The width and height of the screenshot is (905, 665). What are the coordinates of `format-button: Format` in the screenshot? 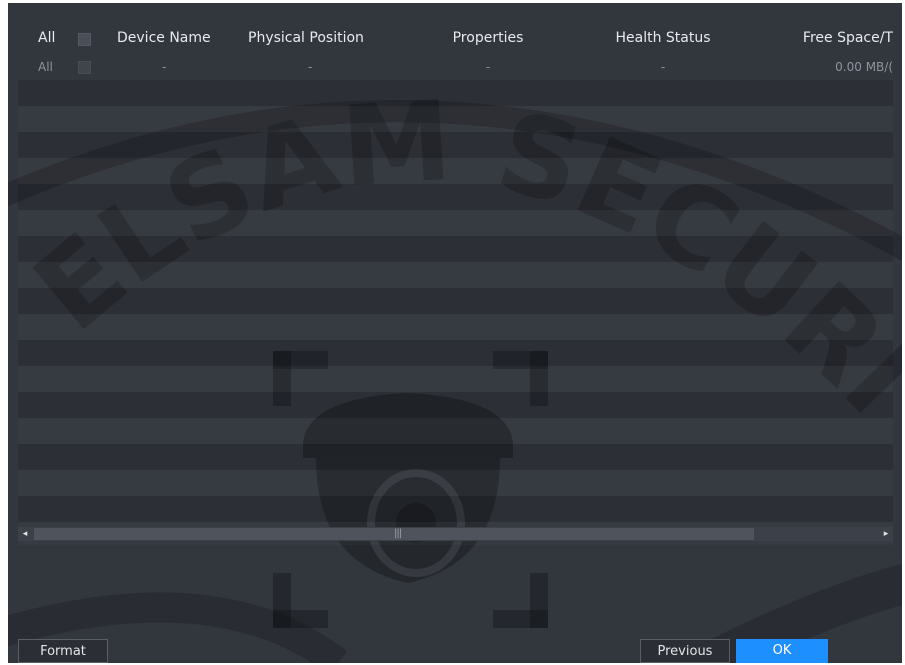 It's located at (63, 651).